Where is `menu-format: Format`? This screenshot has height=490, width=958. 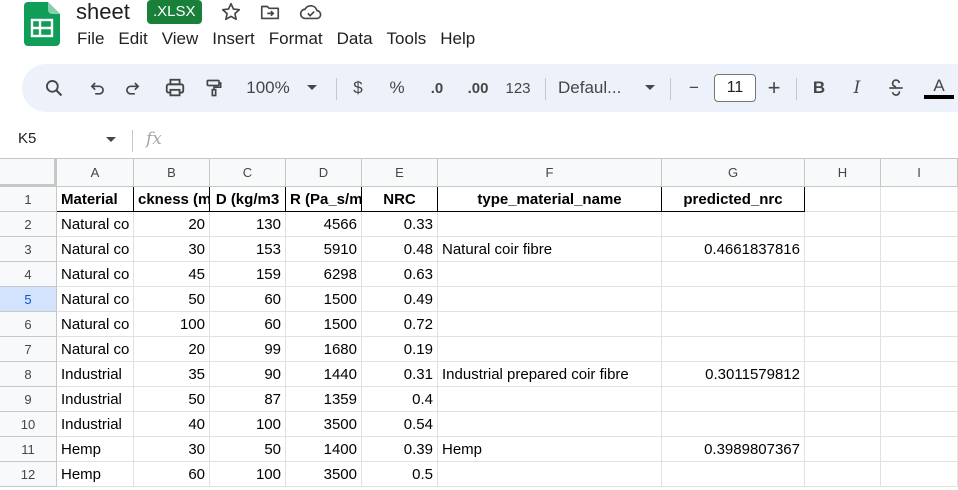 menu-format: Format is located at coordinates (296, 39).